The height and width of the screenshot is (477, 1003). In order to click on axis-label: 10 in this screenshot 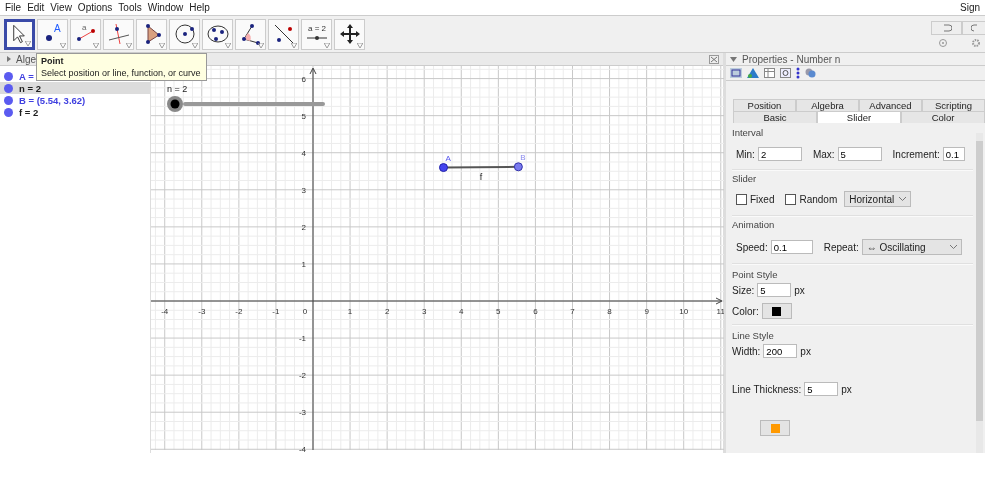, I will do `click(684, 311)`.